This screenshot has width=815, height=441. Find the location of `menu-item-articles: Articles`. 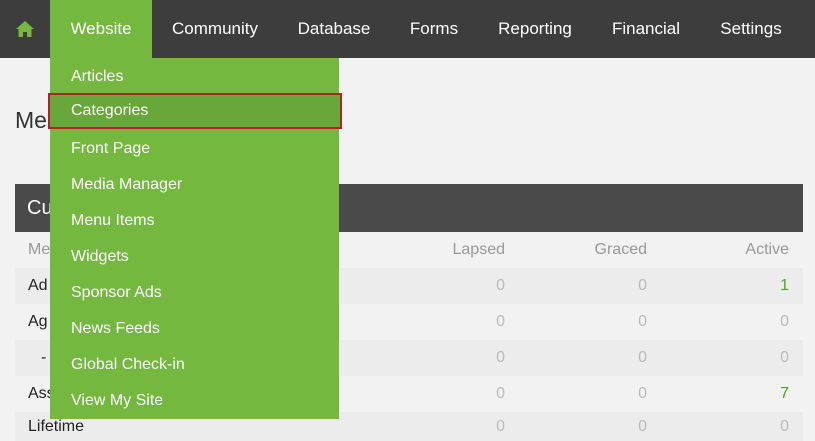

menu-item-articles: Articles is located at coordinates (194, 77).